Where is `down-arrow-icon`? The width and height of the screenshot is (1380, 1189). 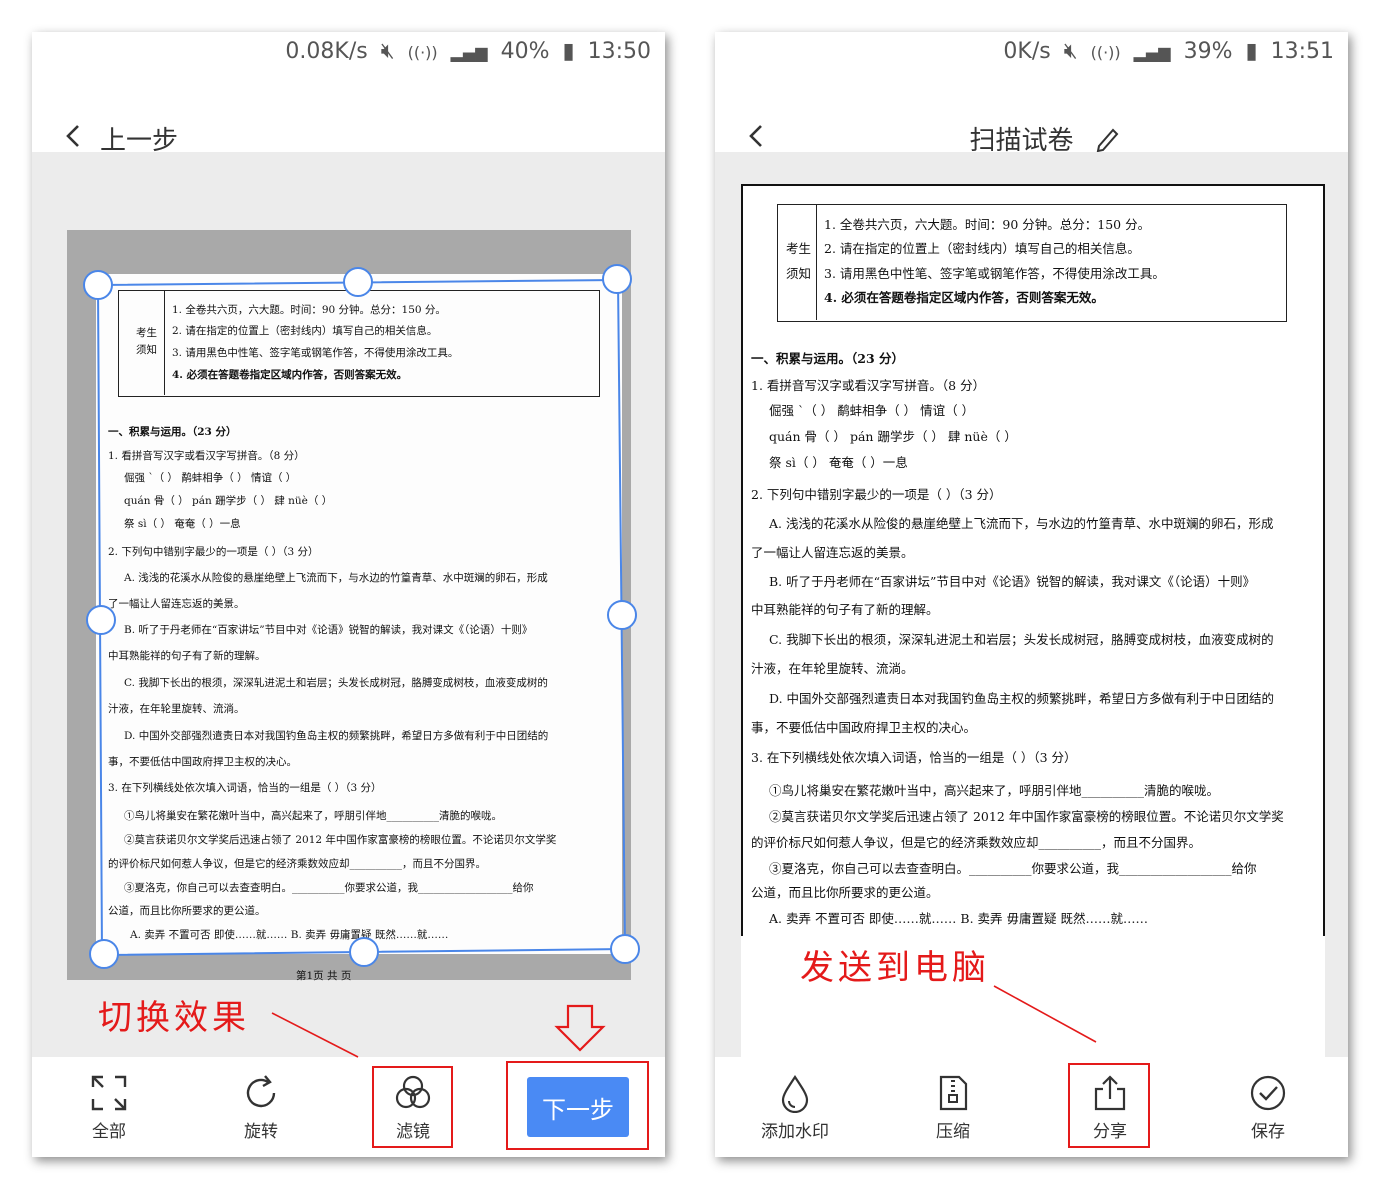
down-arrow-icon is located at coordinates (580, 1028).